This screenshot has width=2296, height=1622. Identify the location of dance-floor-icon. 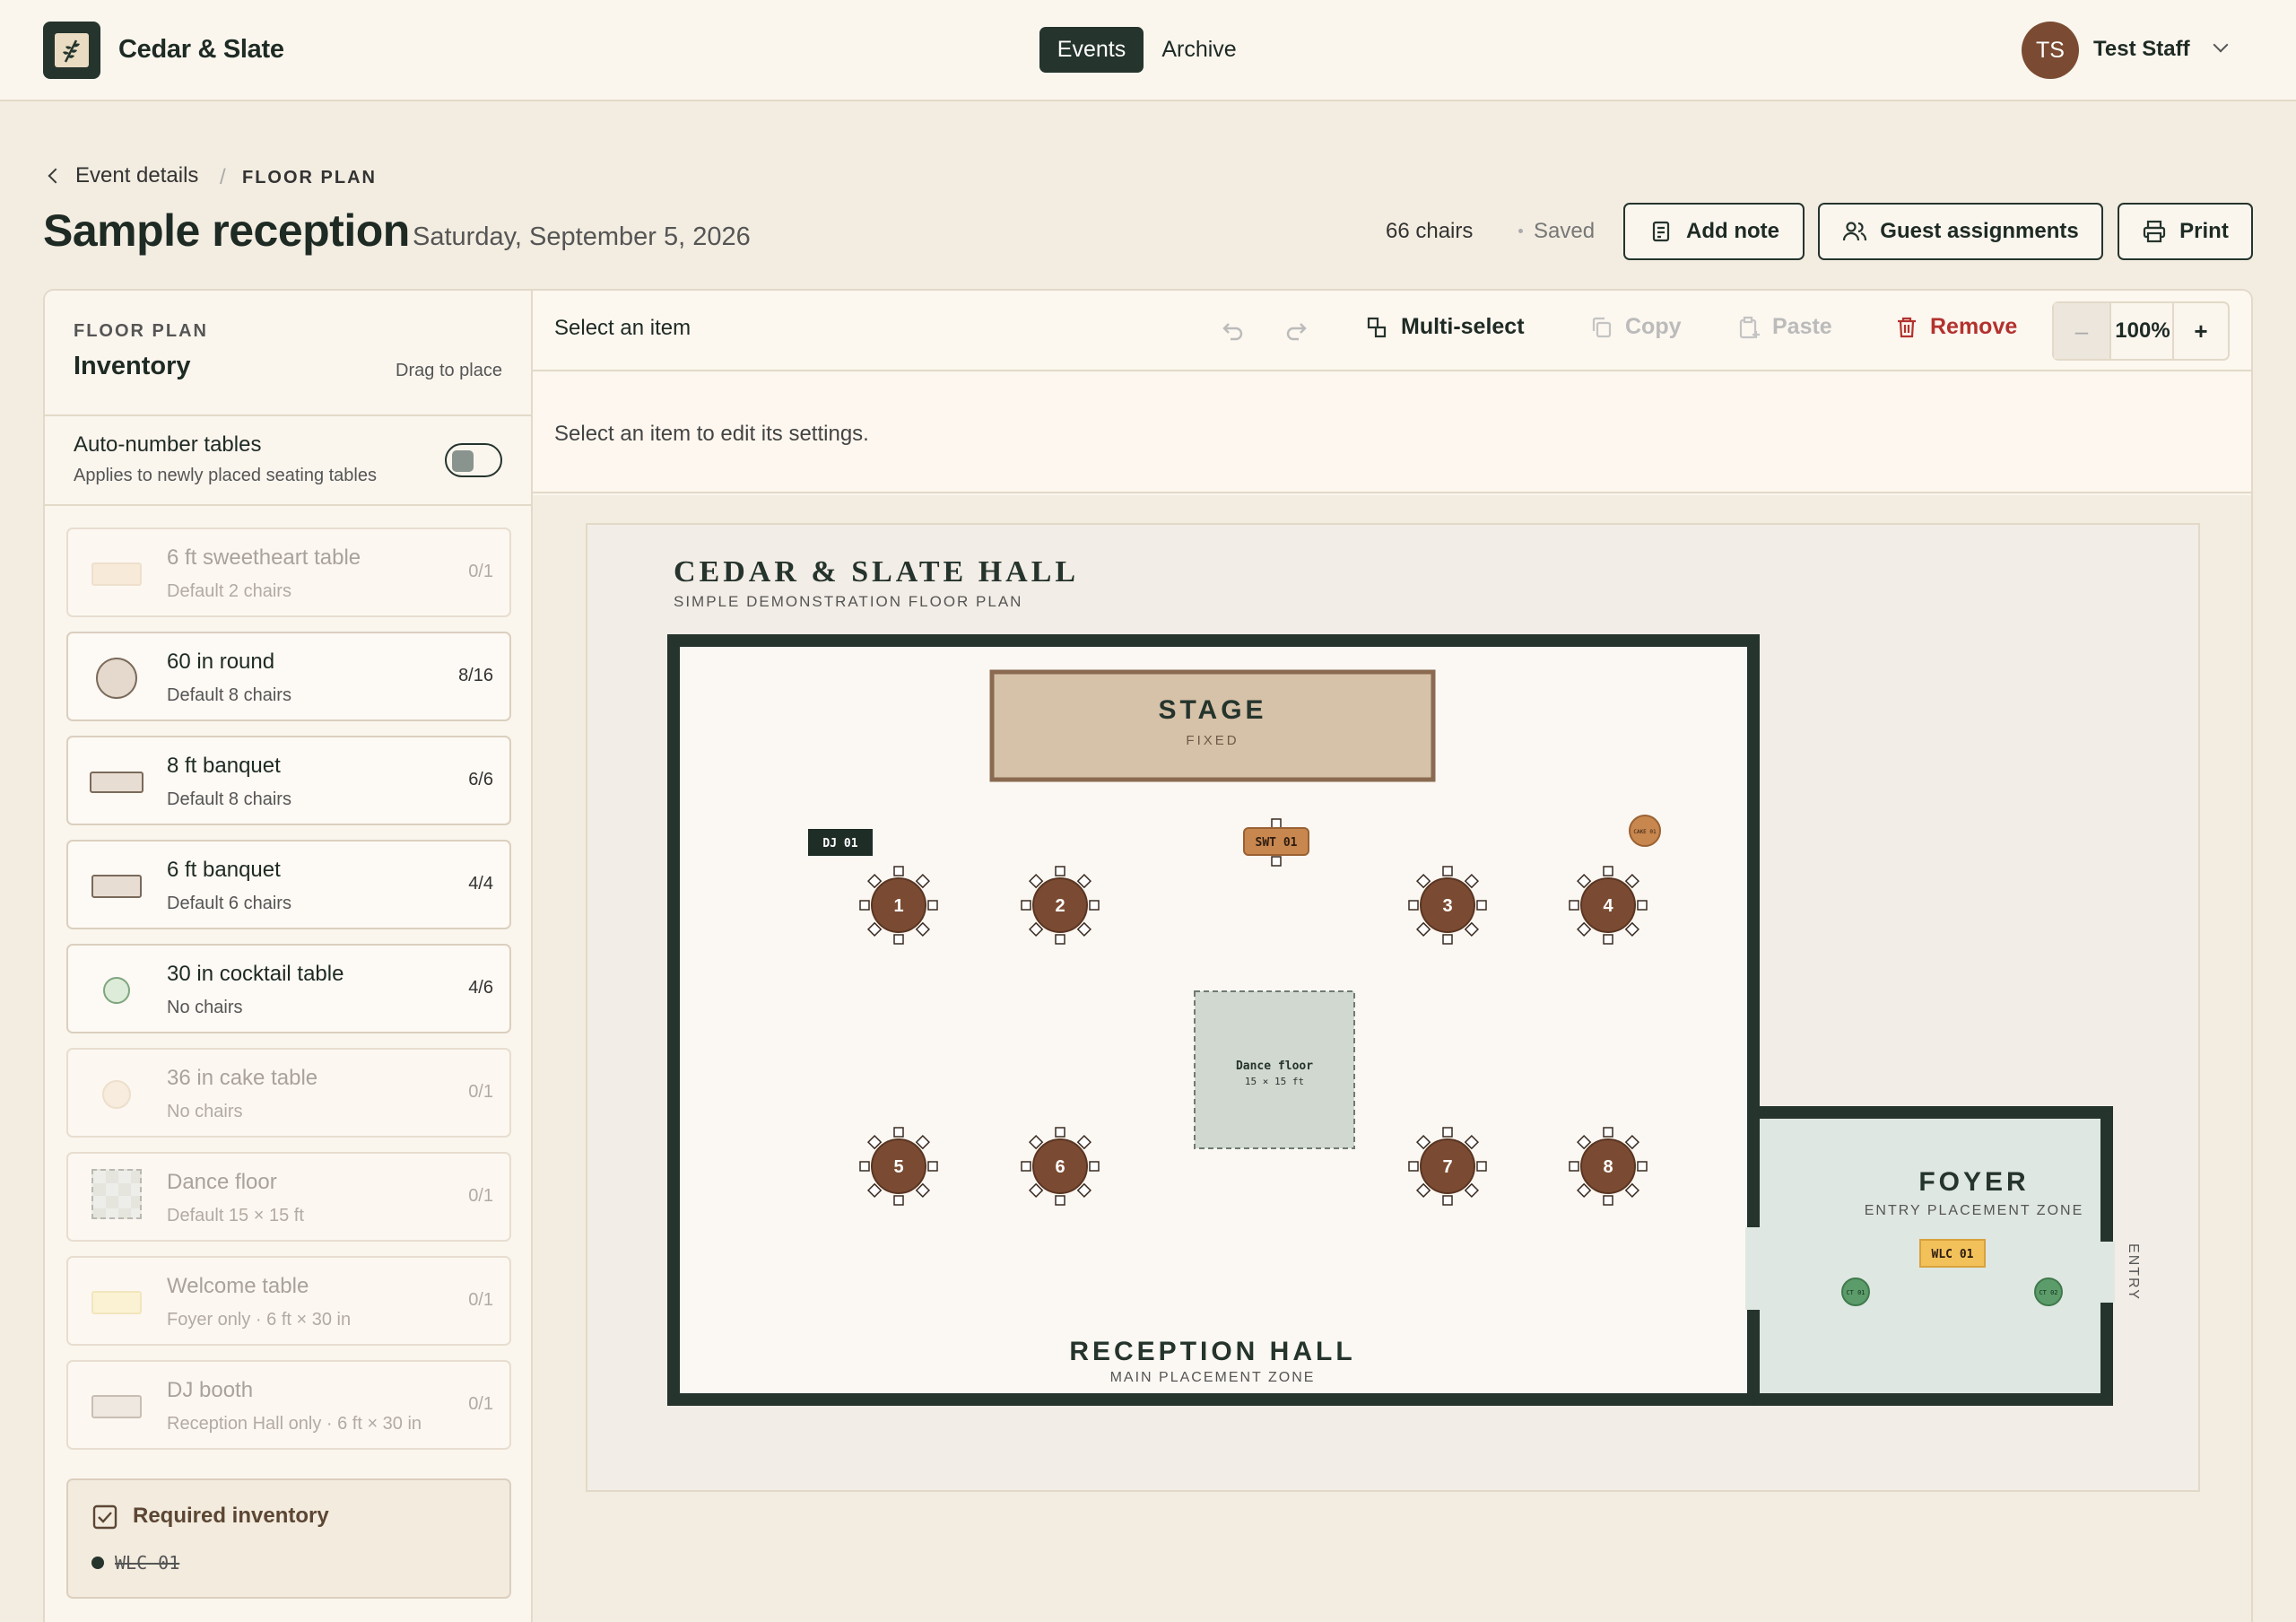
(117, 1194).